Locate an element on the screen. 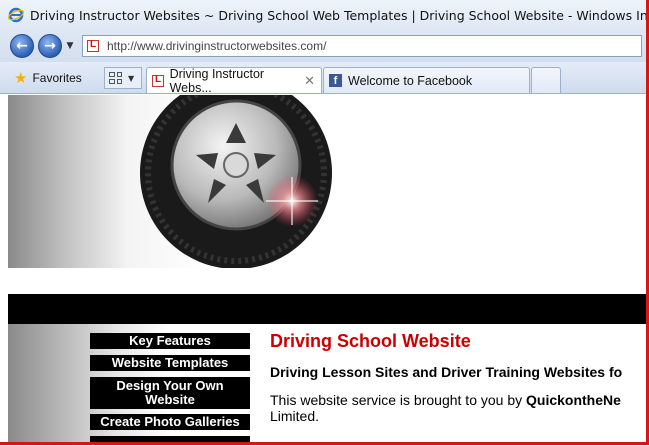  back-arrow-icon: ← is located at coordinates (22, 46).